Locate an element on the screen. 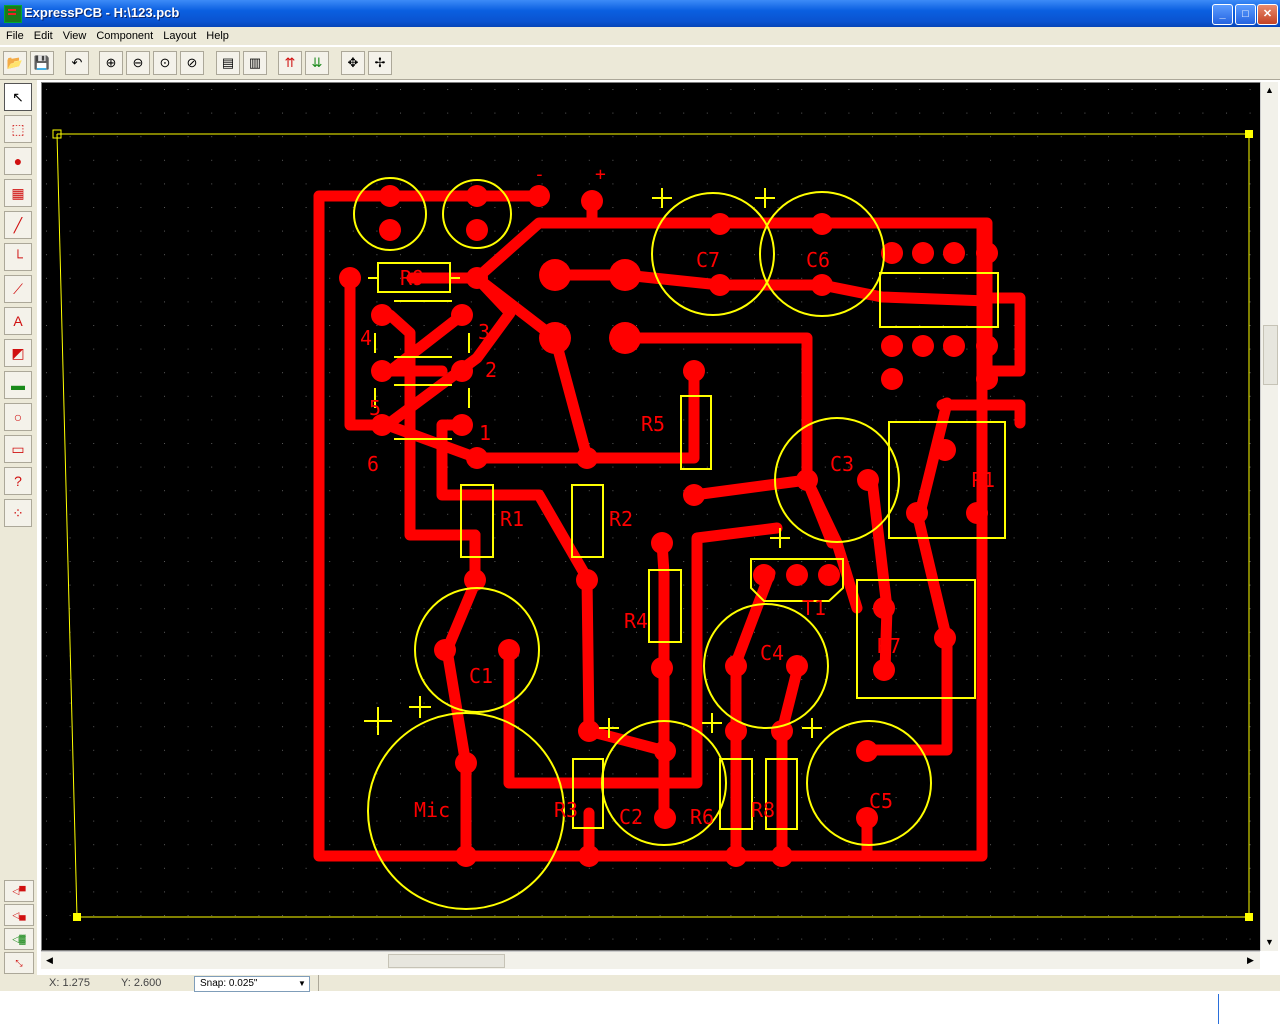 The image size is (1280, 1024). module-tool-button: ▬ is located at coordinates (18, 385).